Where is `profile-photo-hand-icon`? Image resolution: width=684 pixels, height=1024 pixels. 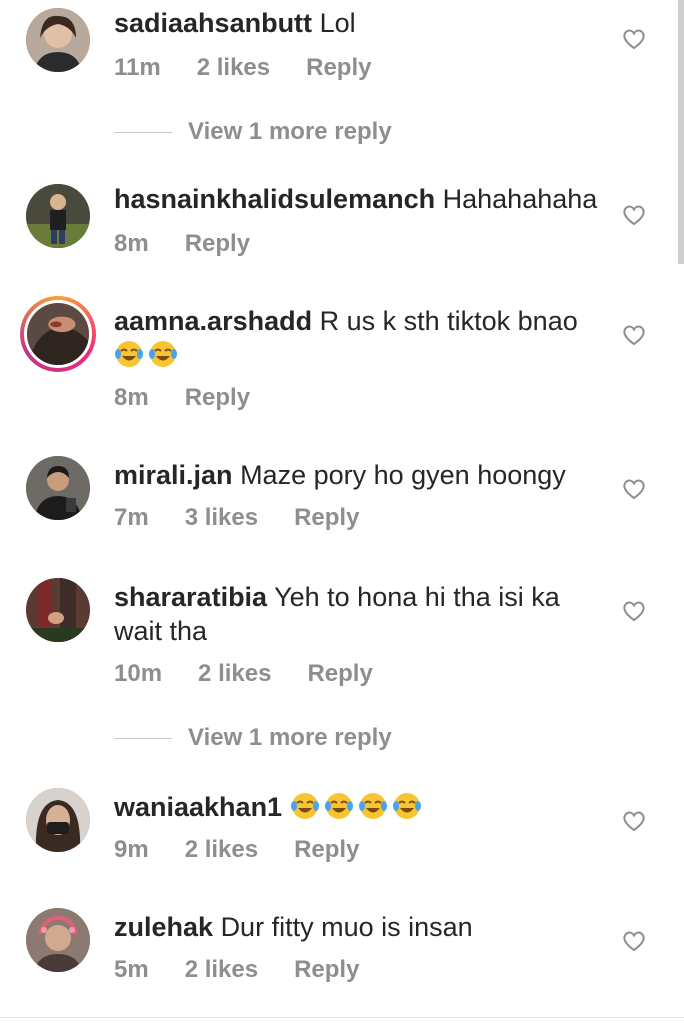
profile-photo-hand-icon is located at coordinates (58, 334).